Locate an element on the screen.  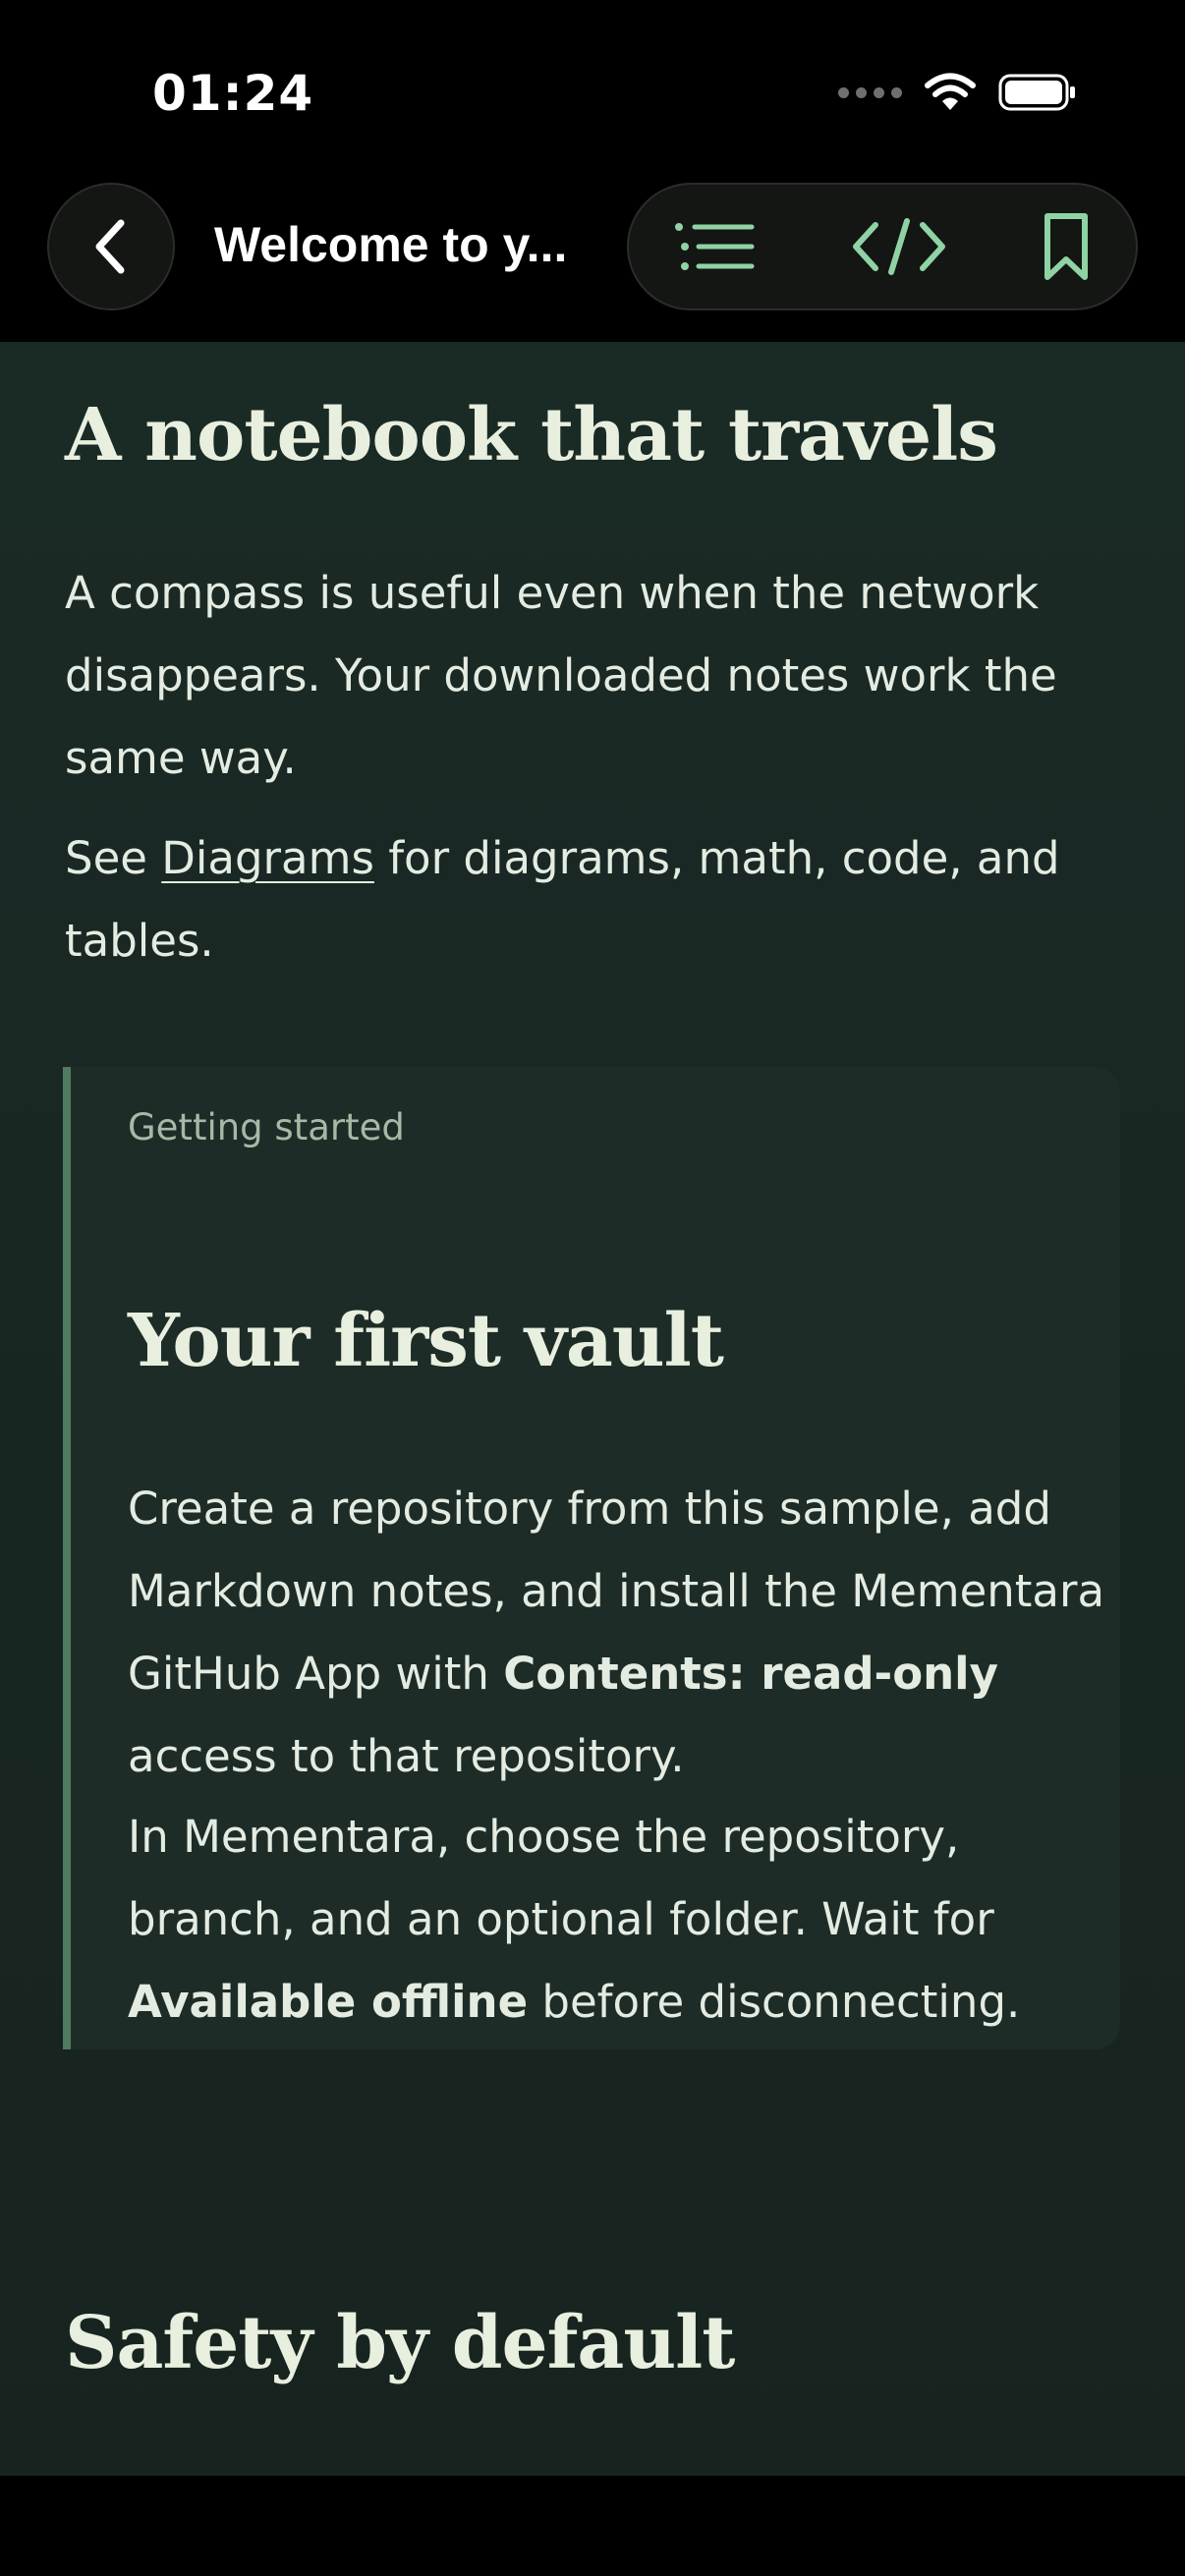
diagrams-link: Diagrams is located at coordinates (267, 858).